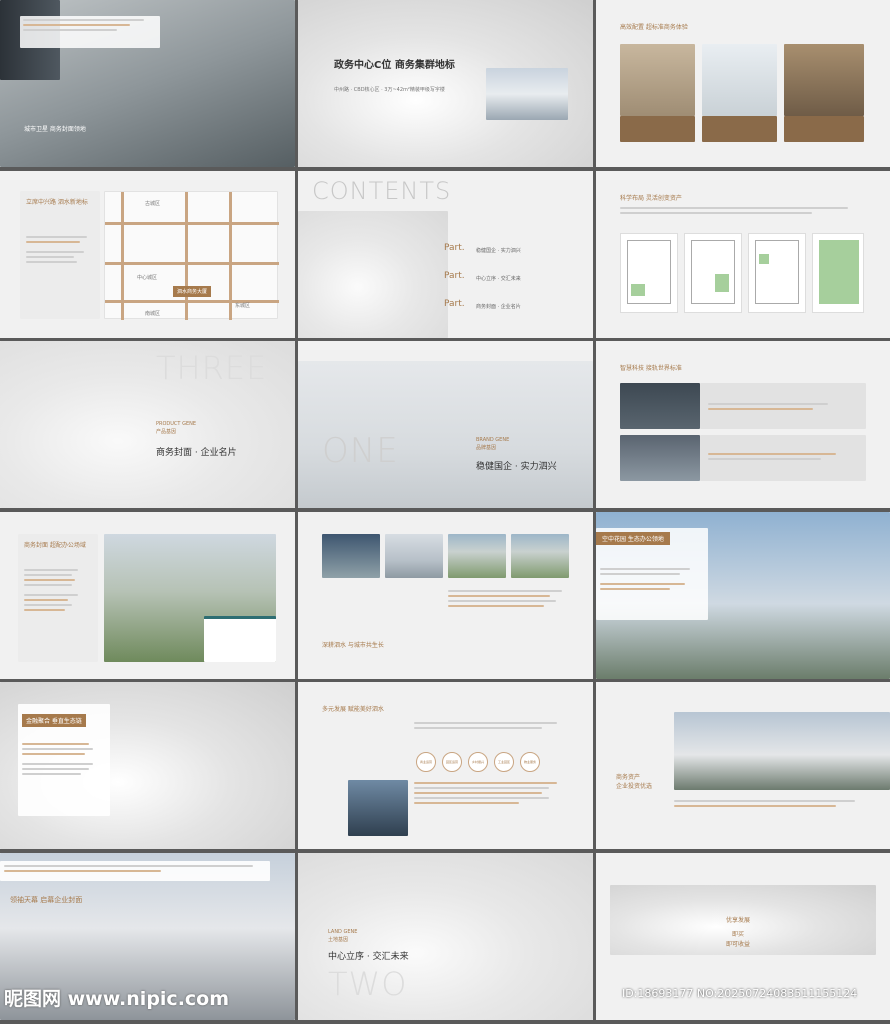 The image size is (890, 1024). What do you see at coordinates (147, 424) in the screenshot?
I see `slide-section-three: THREE PRODUCT GENE 产品基因 商务封面 · 企业名片` at bounding box center [147, 424].